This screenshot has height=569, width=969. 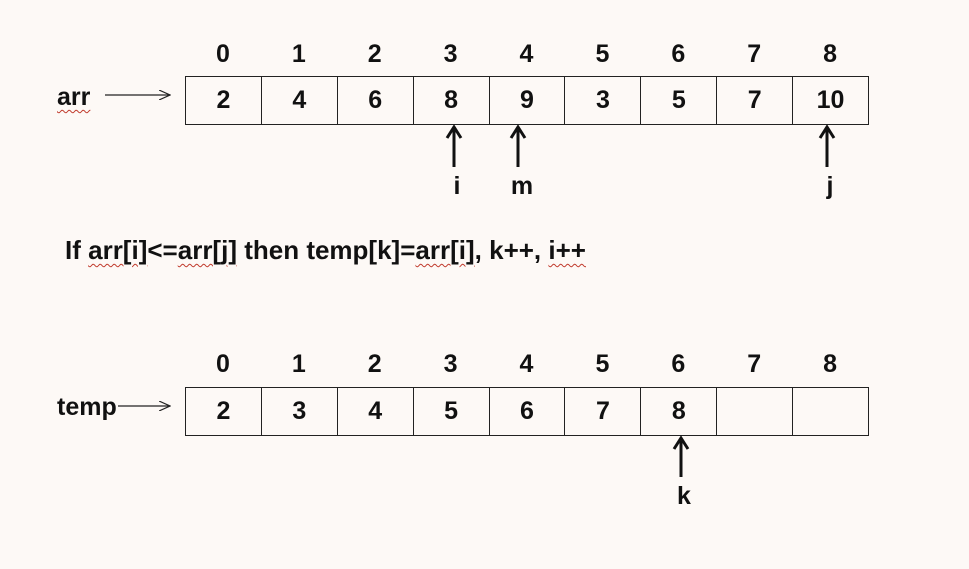 What do you see at coordinates (681, 456) in the screenshot?
I see `pointer-arrow-k` at bounding box center [681, 456].